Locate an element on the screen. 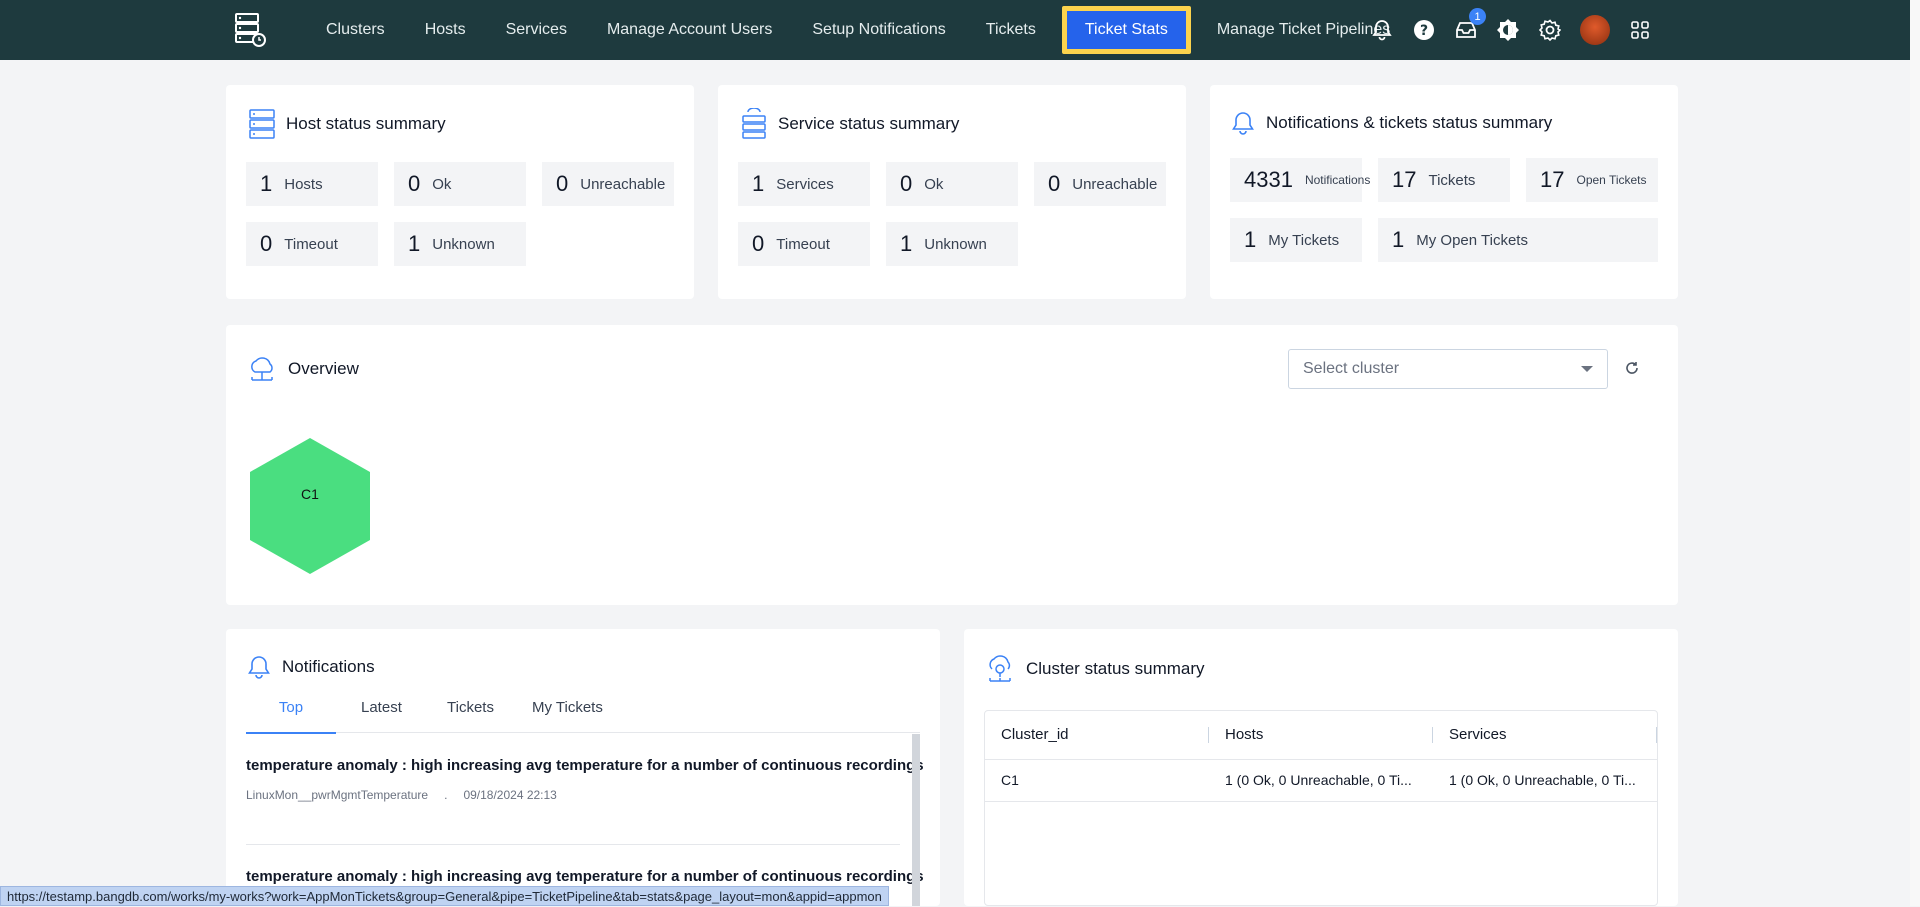 The image size is (1920, 907). nav-setup-notifications: Setup Notifications is located at coordinates (878, 30).